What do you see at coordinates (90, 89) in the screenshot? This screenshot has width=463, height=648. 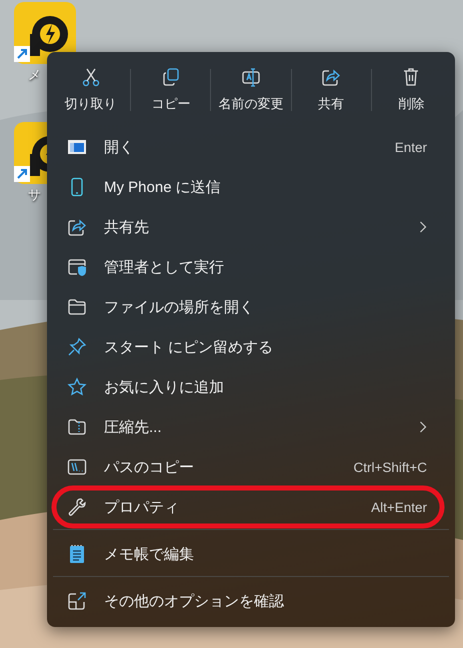 I see `cut-button: 切り取り` at bounding box center [90, 89].